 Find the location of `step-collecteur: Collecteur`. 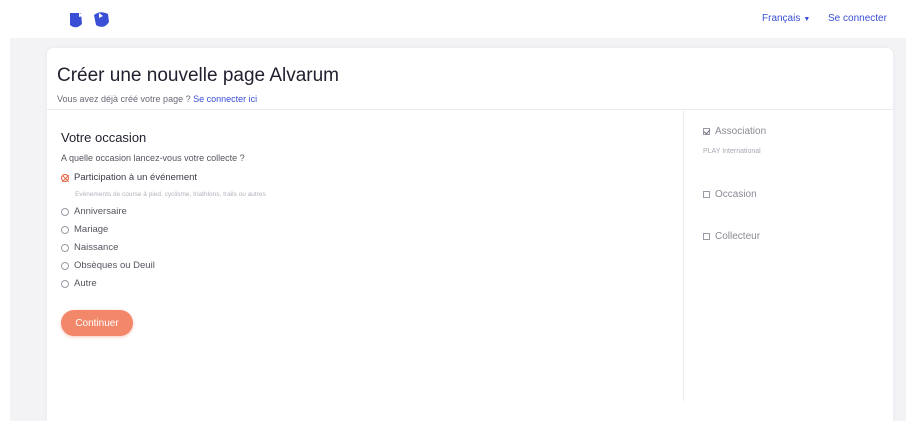

step-collecteur: Collecteur is located at coordinates (731, 236).